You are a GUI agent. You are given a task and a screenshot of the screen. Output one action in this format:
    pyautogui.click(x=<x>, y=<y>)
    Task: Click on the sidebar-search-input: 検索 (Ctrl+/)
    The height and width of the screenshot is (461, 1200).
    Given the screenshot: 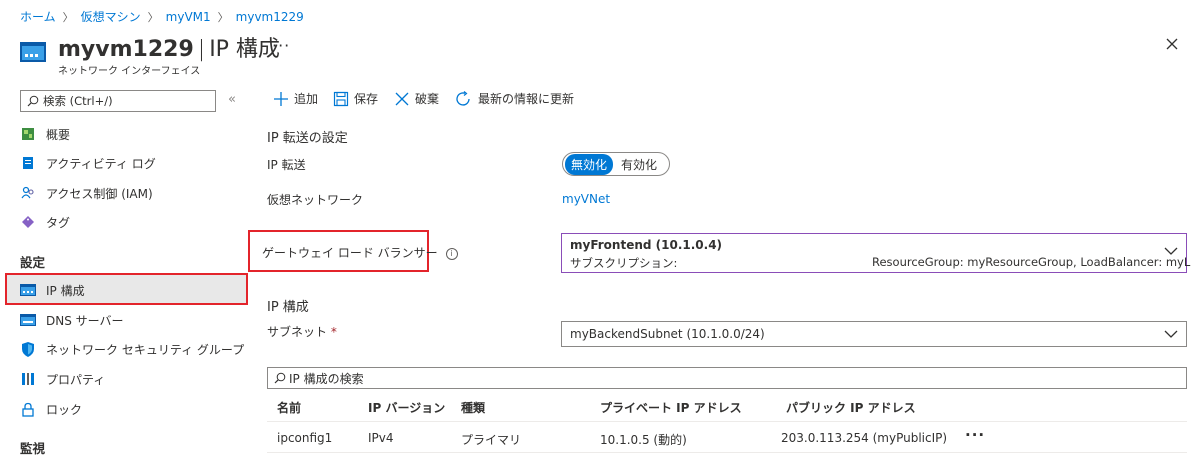 What is the action you would take?
    pyautogui.click(x=118, y=101)
    